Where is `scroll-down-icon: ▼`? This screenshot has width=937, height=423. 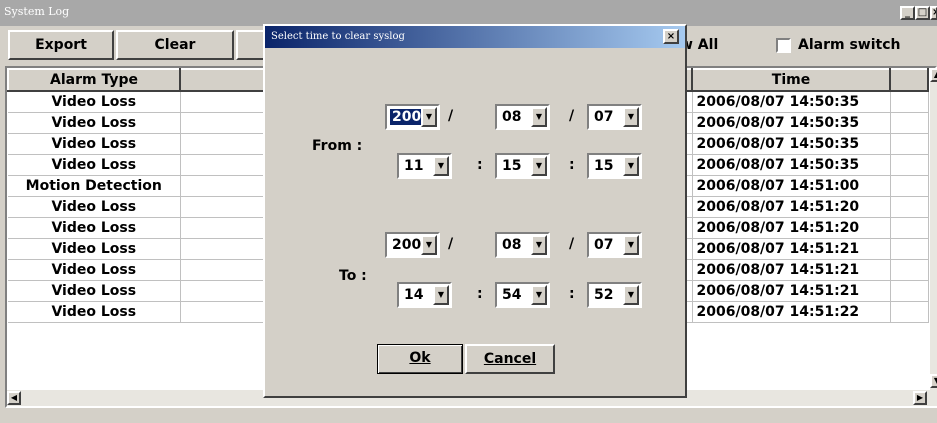 scroll-down-icon: ▼ is located at coordinates (933, 381).